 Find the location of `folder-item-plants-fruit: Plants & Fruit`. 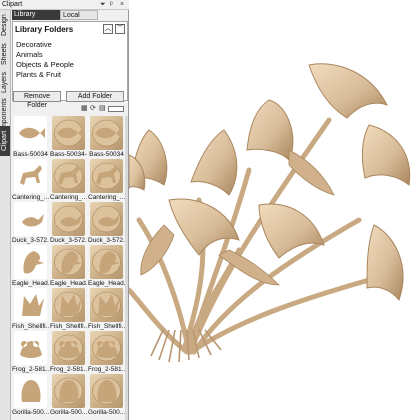

folder-item-plants-fruit: Plants & Fruit is located at coordinates (45, 75).